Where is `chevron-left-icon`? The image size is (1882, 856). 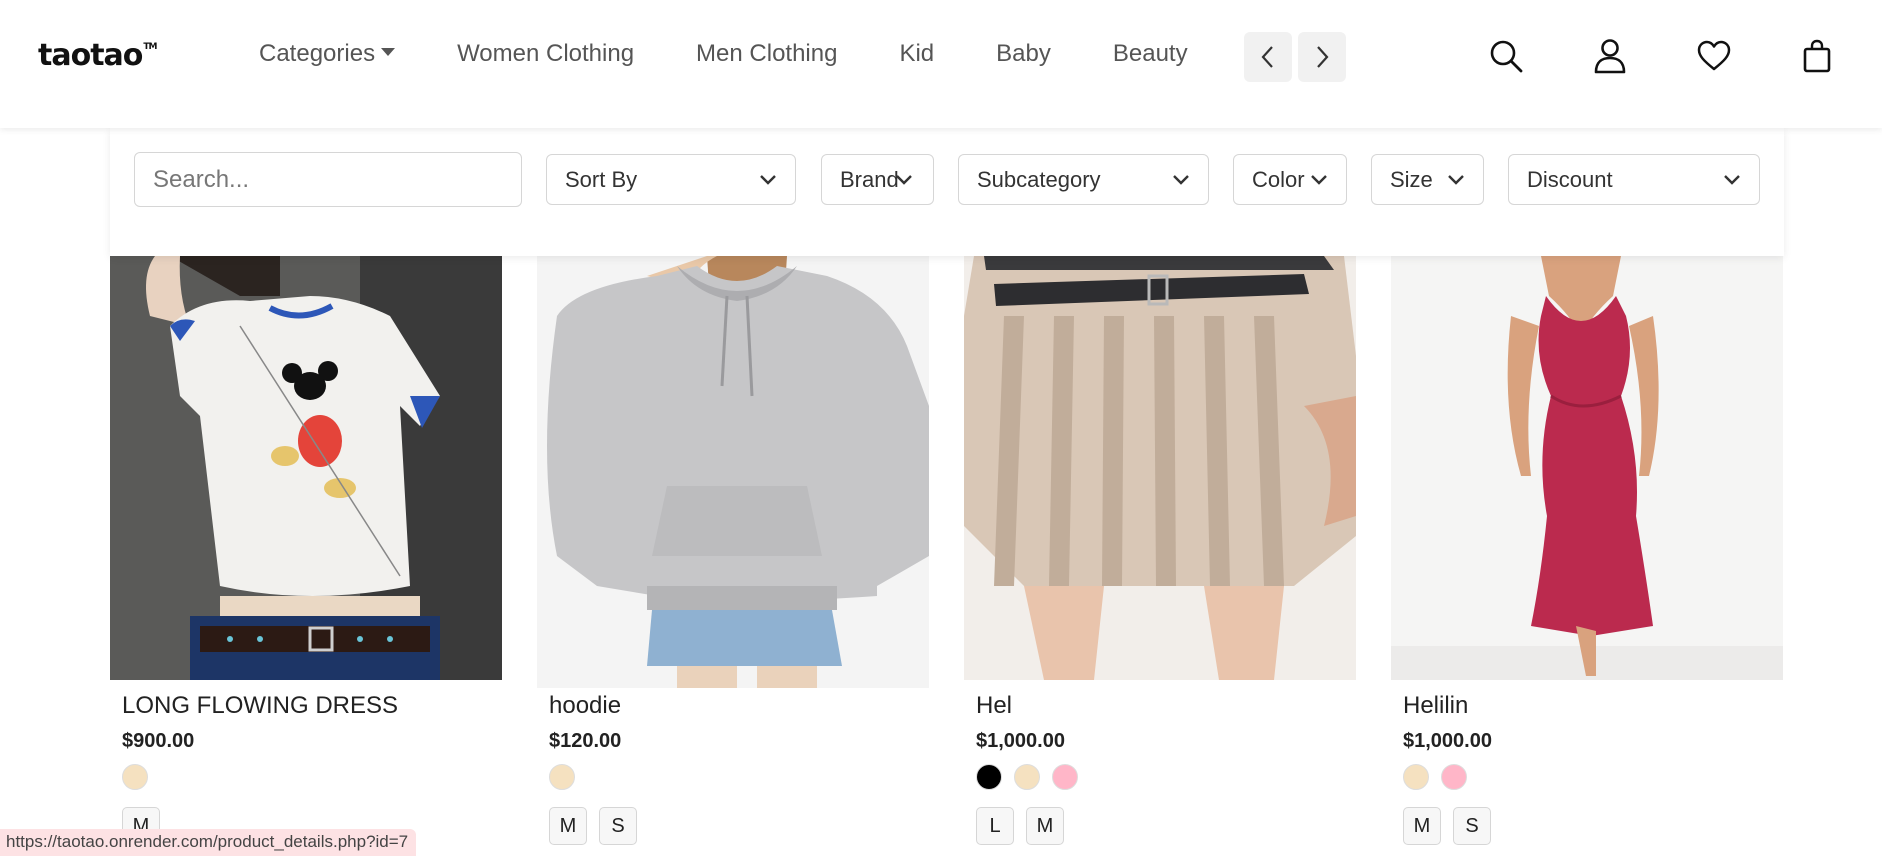 chevron-left-icon is located at coordinates (1267, 57).